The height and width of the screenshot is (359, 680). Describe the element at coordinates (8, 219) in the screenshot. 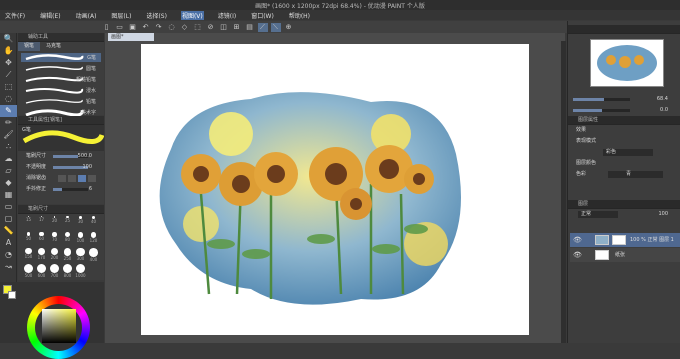

I see `frame-icon: ▢` at that location.